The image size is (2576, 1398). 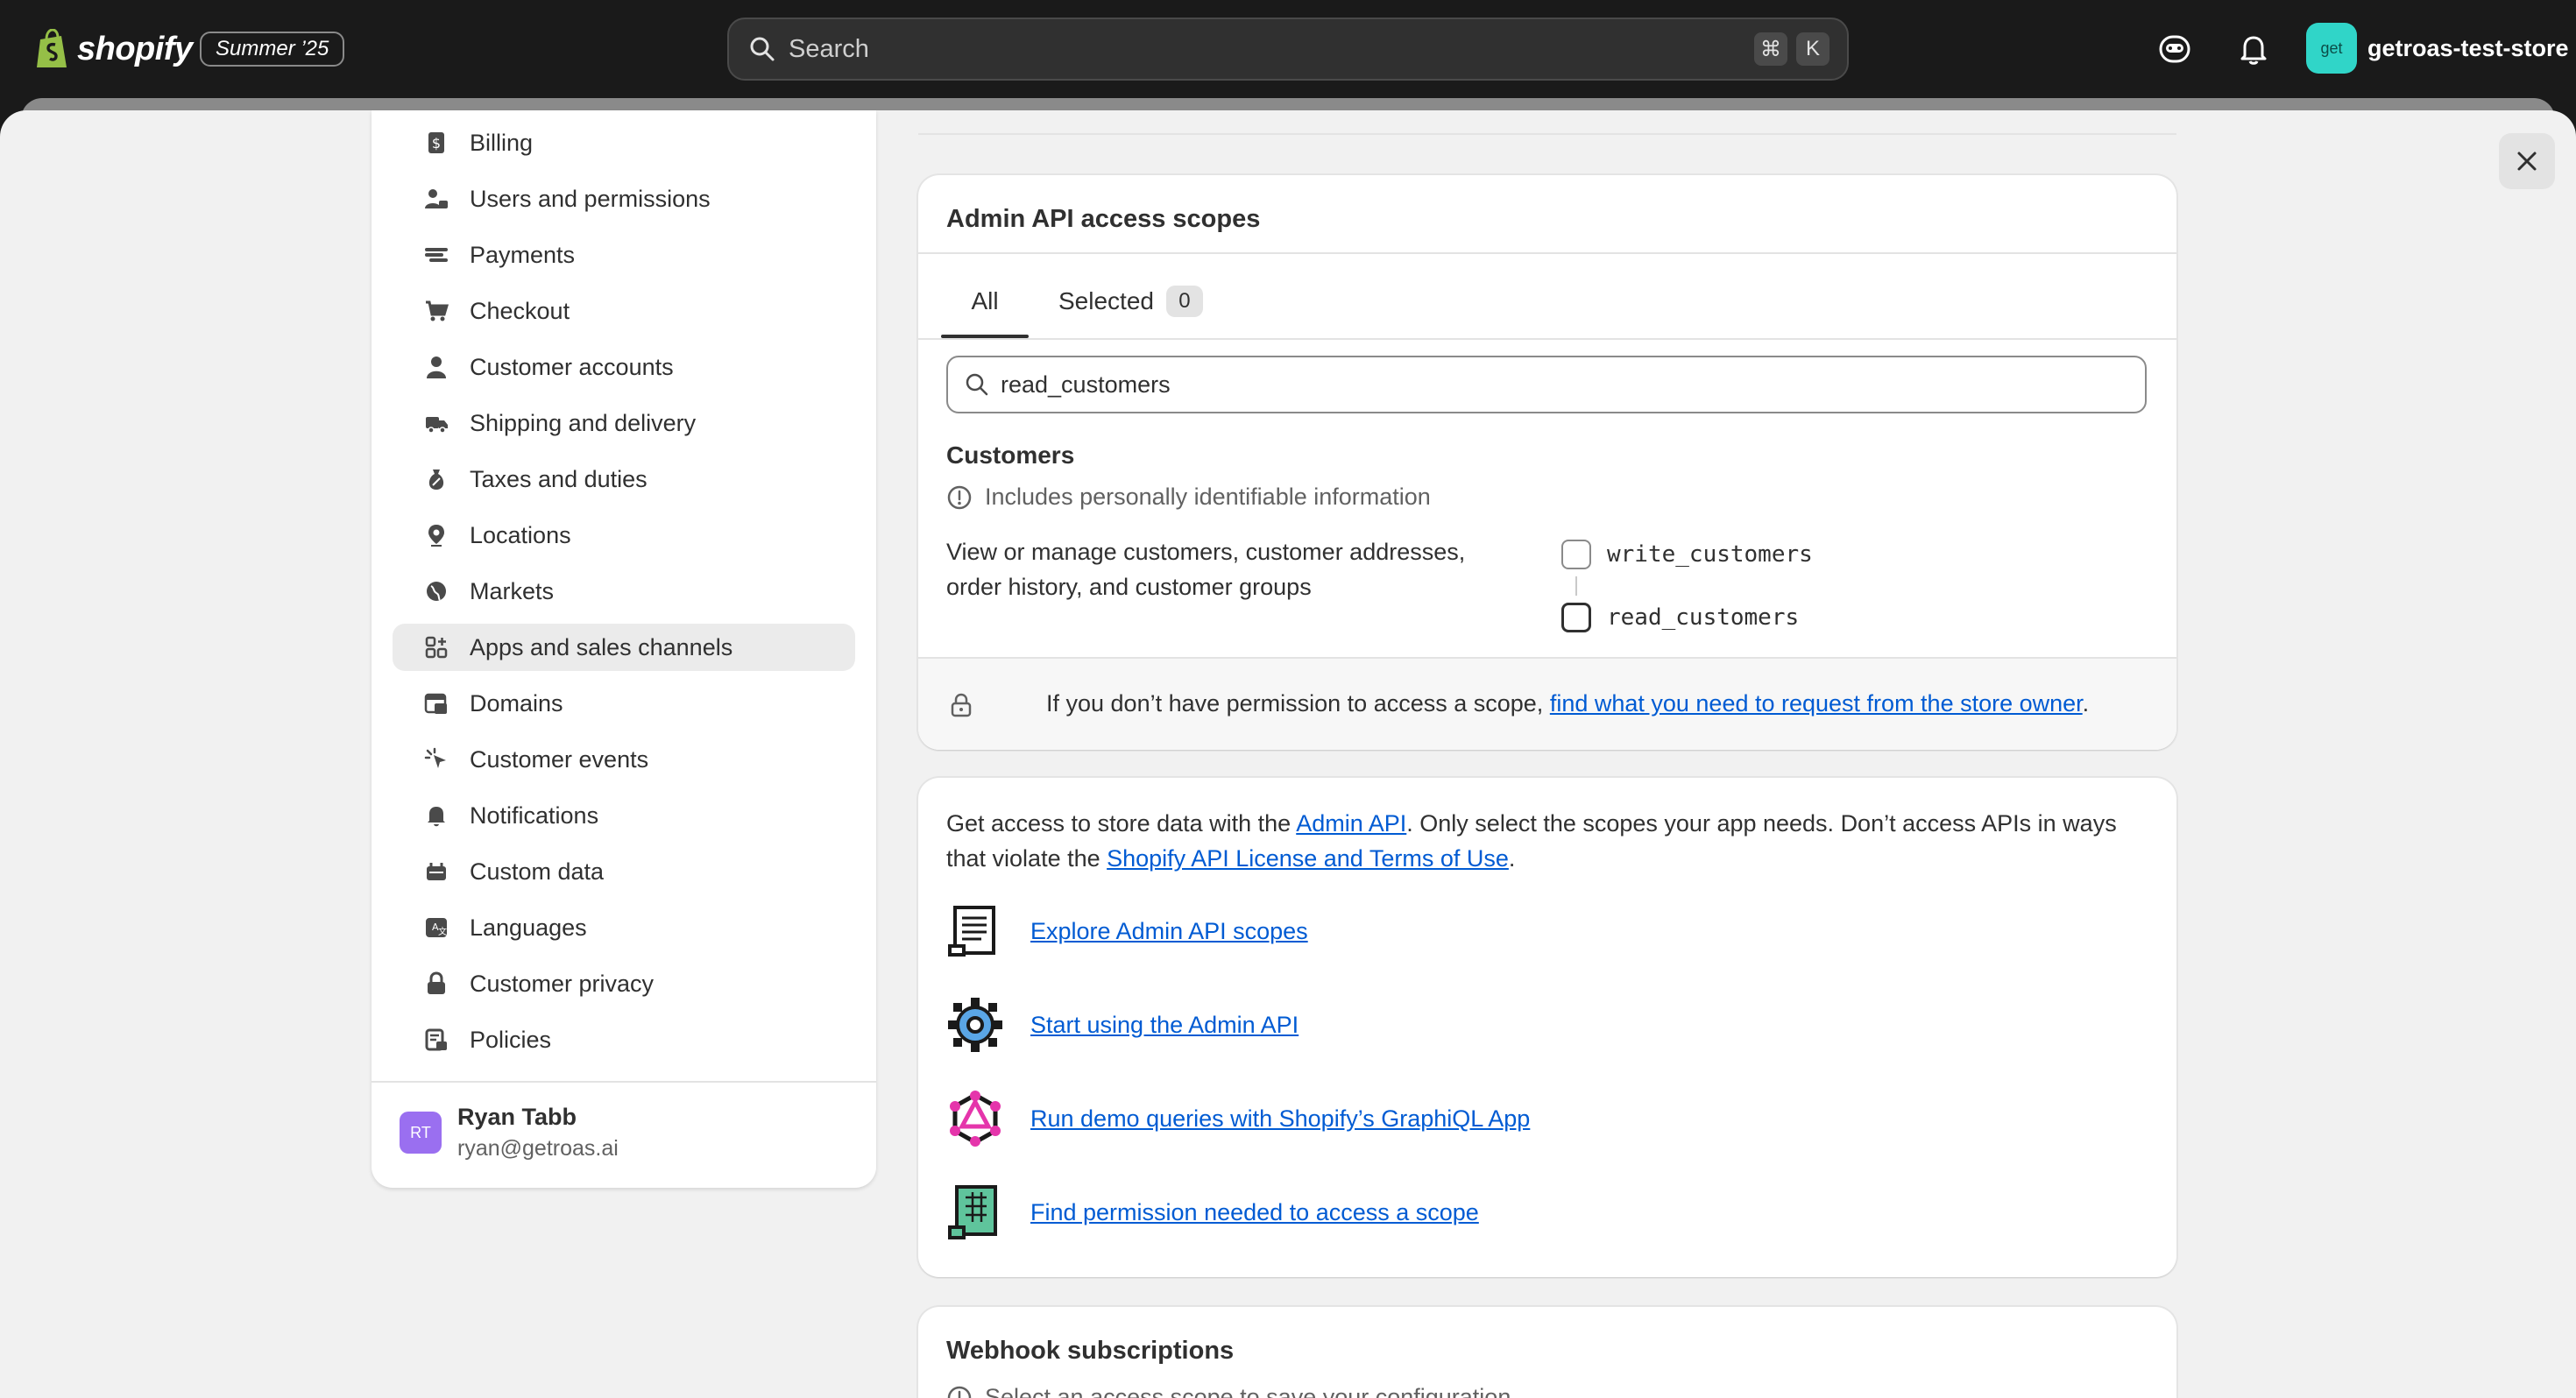 I want to click on policies-icon, so click(x=436, y=1039).